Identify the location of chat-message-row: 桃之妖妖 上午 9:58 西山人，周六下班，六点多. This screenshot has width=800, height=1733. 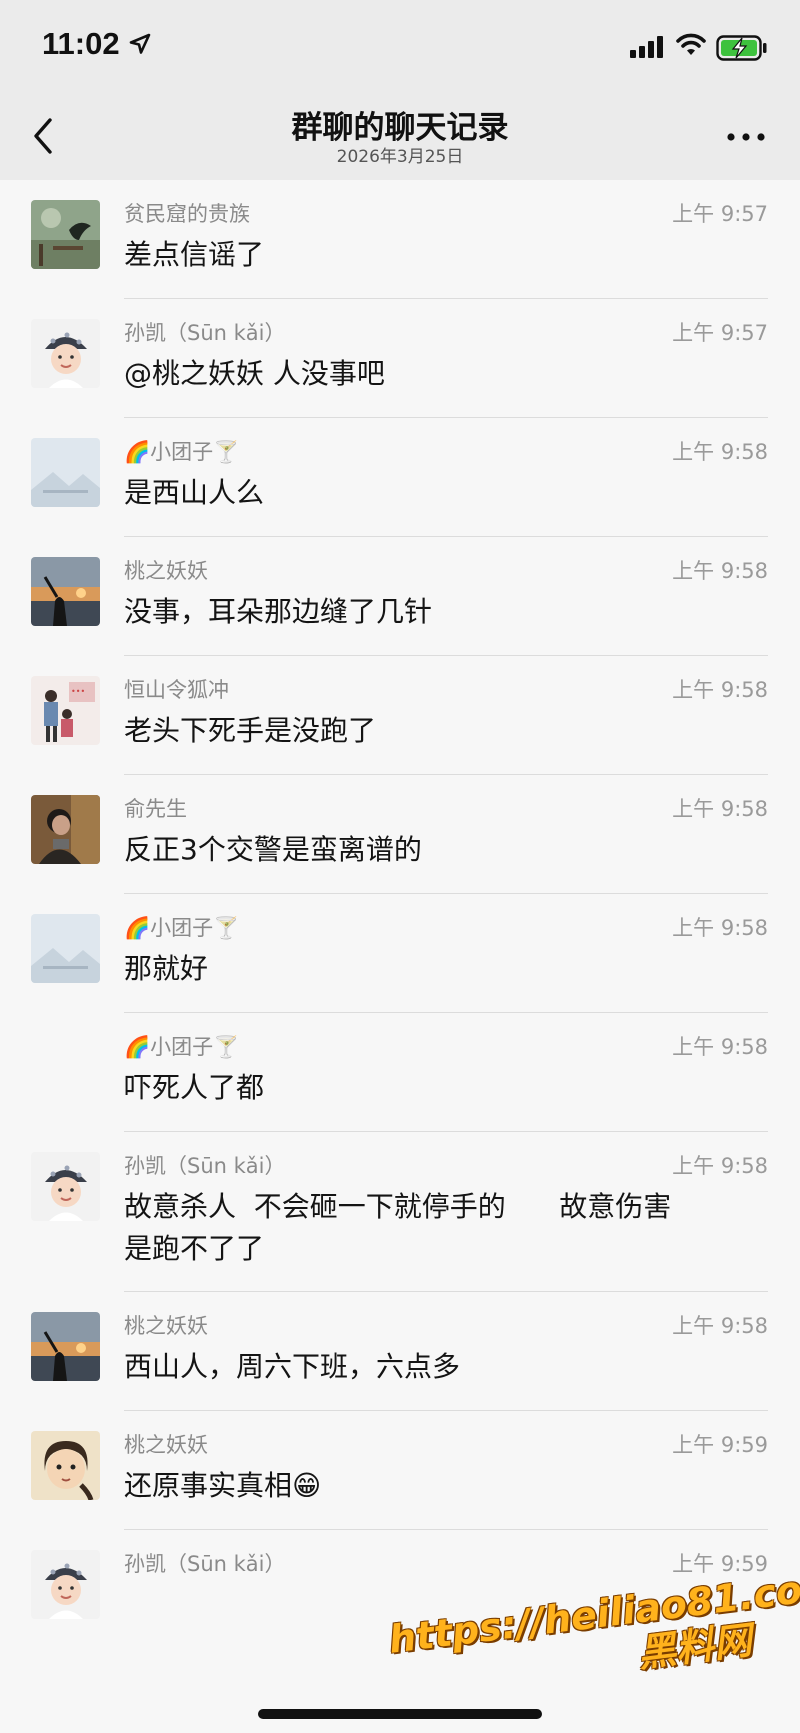
(400, 1351).